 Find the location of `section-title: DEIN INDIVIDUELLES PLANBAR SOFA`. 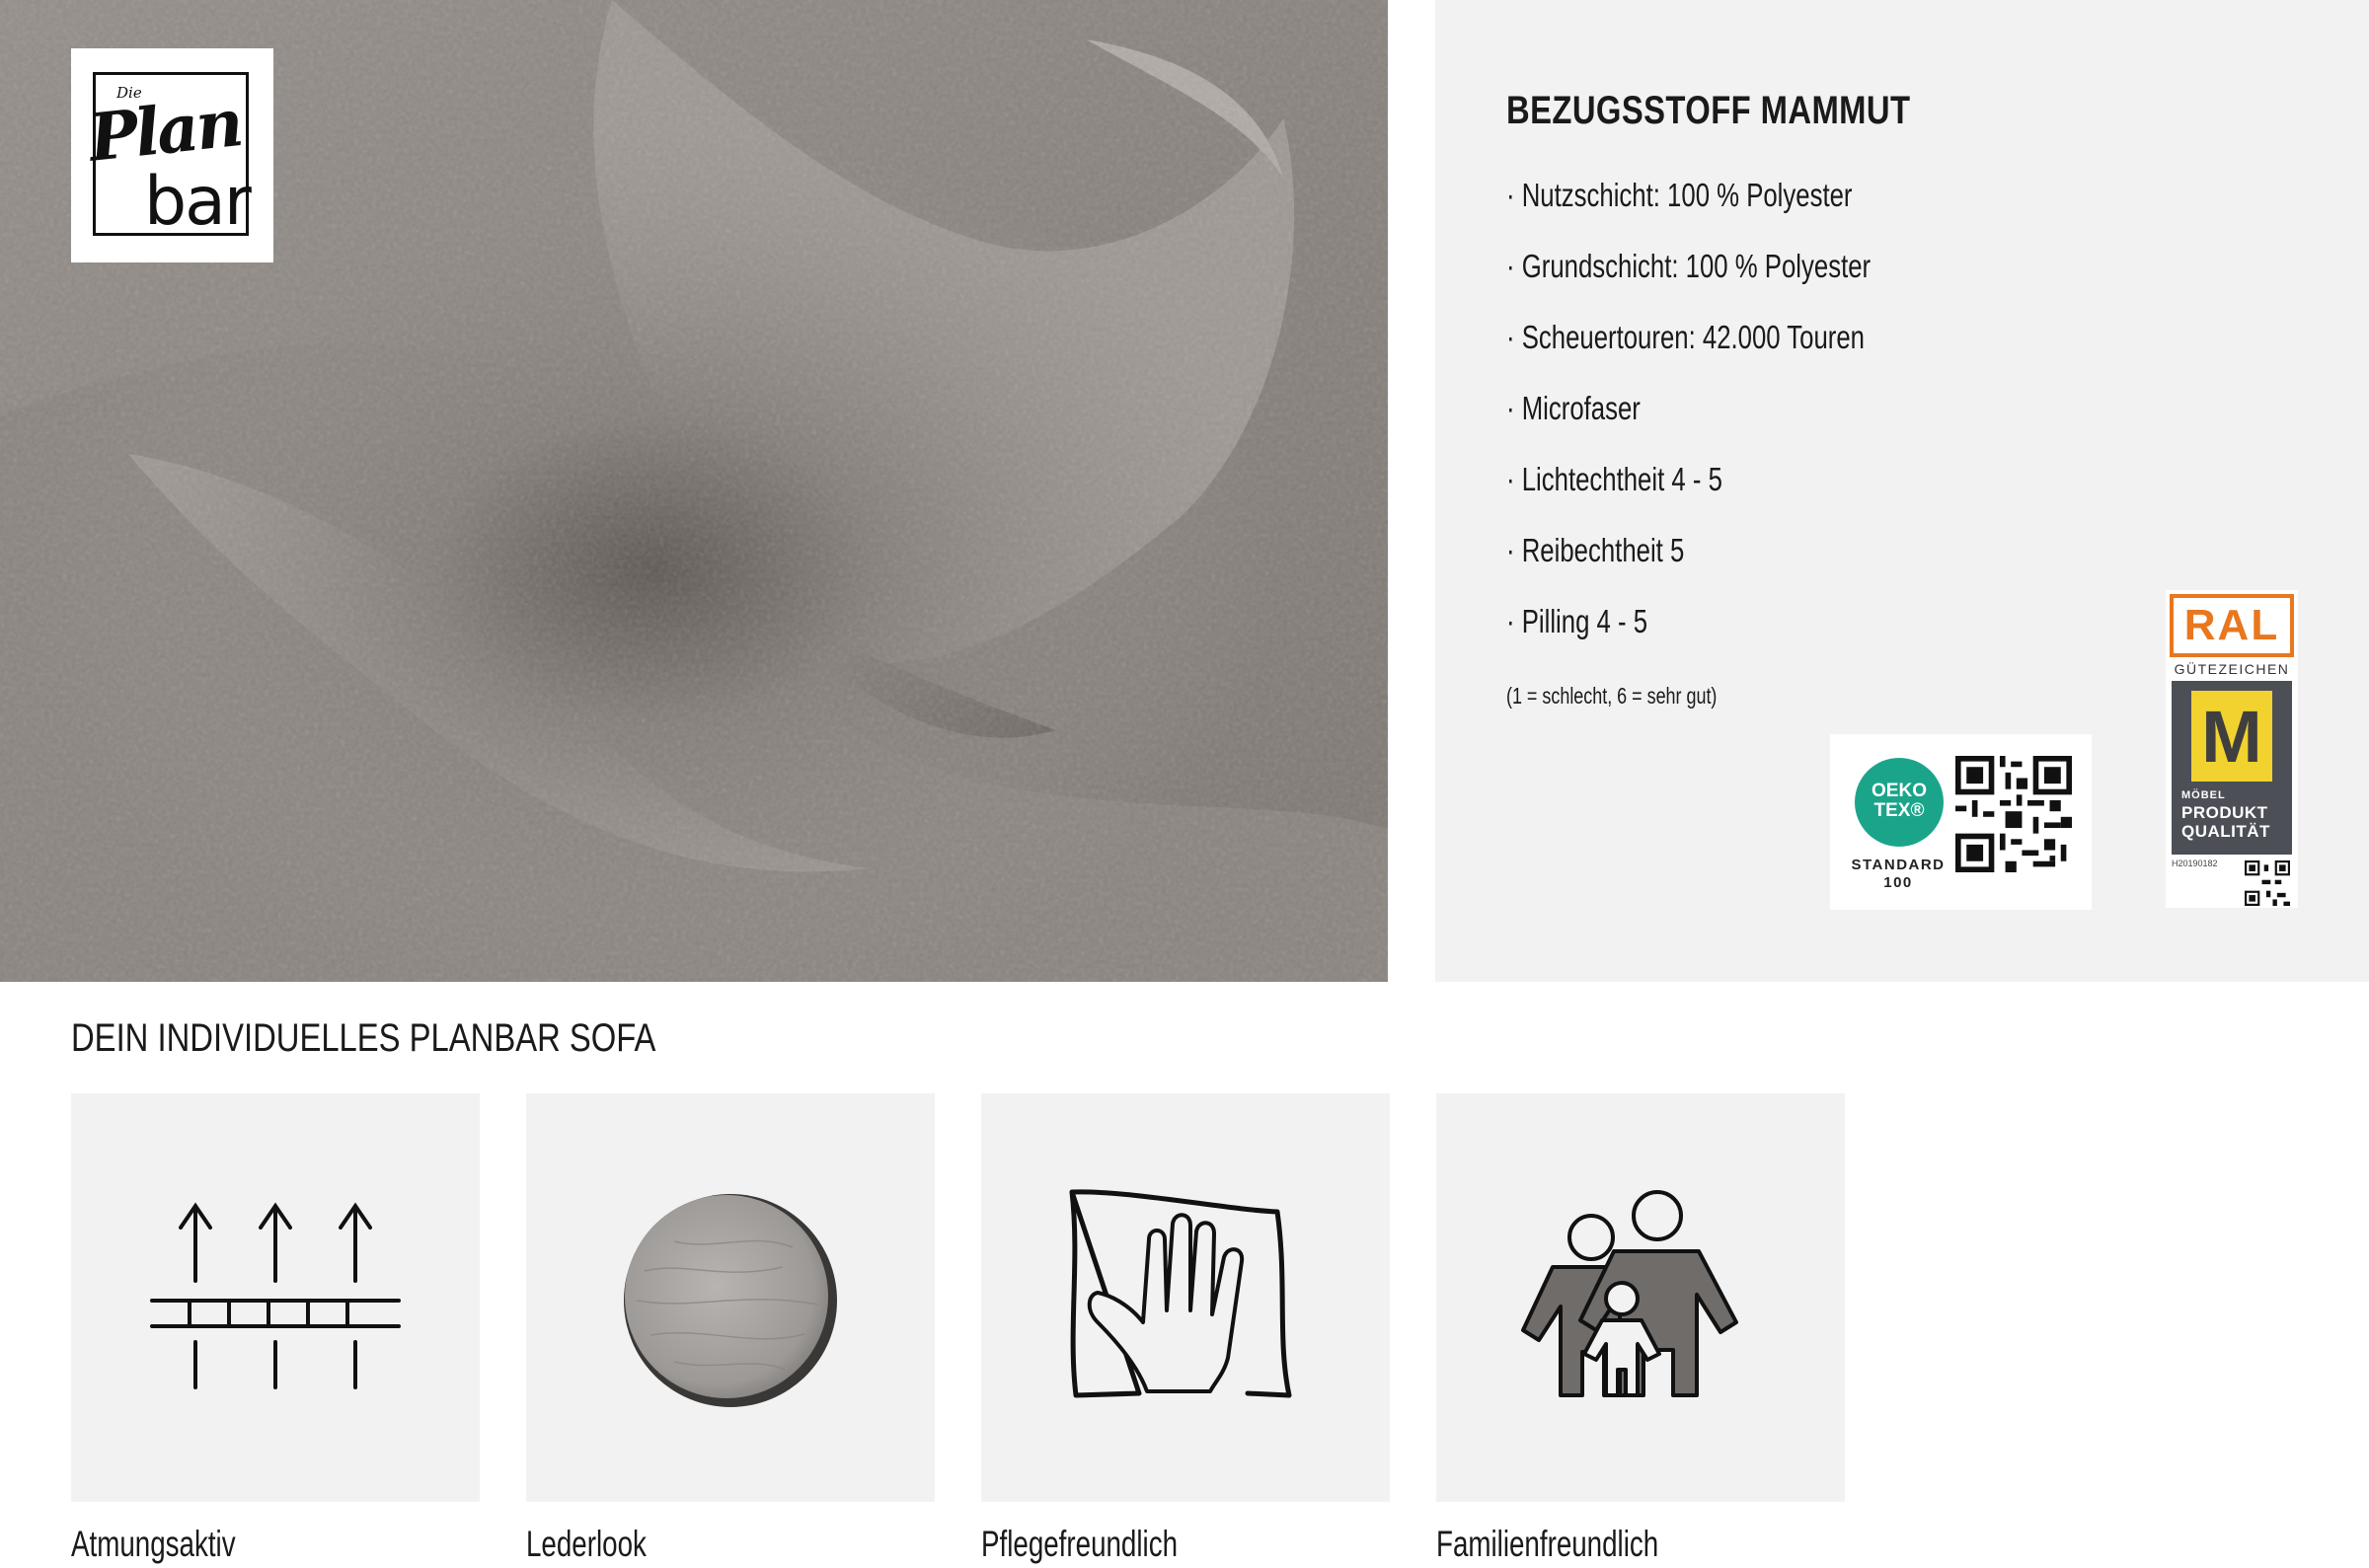

section-title: DEIN INDIVIDUELLES PLANBAR SOFA is located at coordinates (363, 1038).